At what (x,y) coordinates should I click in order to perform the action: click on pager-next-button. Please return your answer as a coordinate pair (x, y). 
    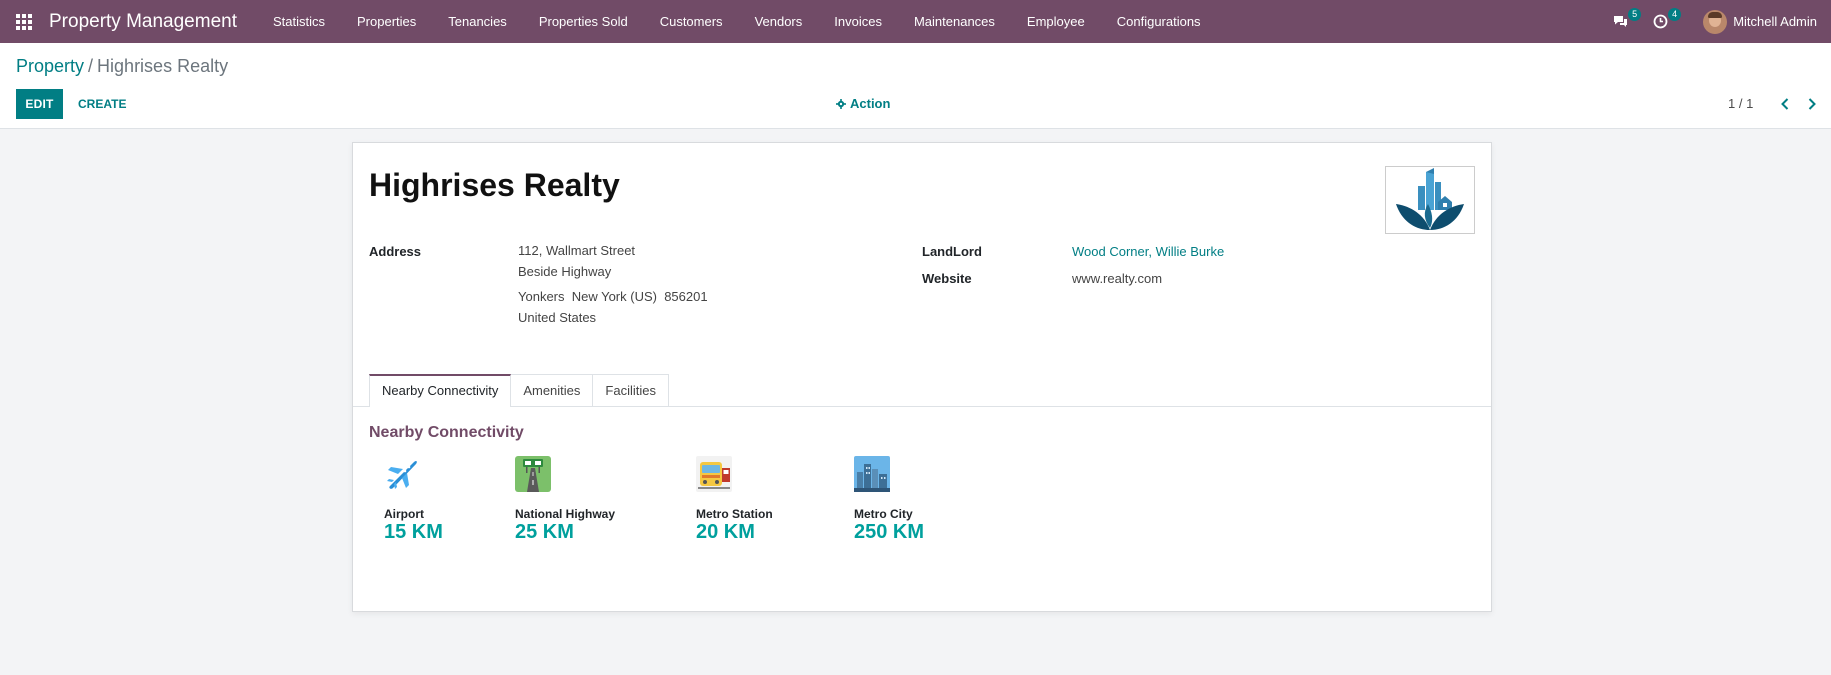
    Looking at the image, I should click on (1812, 104).